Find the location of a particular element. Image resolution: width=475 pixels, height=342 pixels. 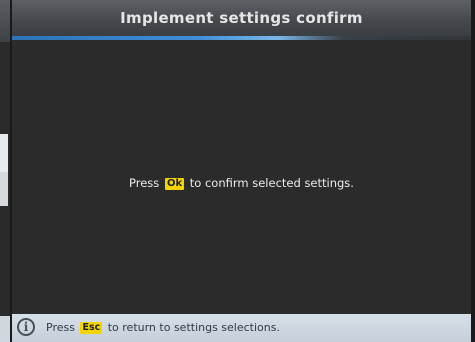

adjacent-screen-edge is located at coordinates (5, 171).